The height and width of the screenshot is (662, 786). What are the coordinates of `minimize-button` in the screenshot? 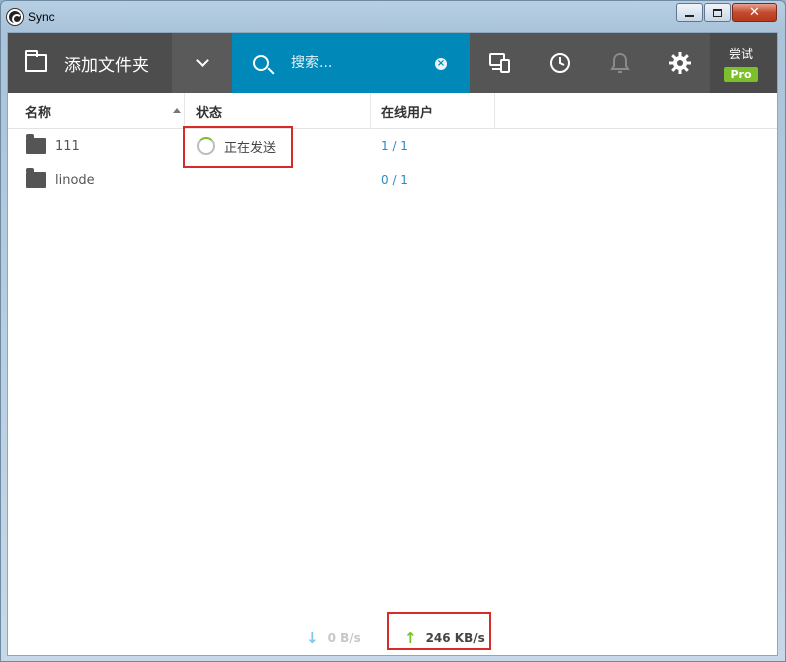 It's located at (689, 12).